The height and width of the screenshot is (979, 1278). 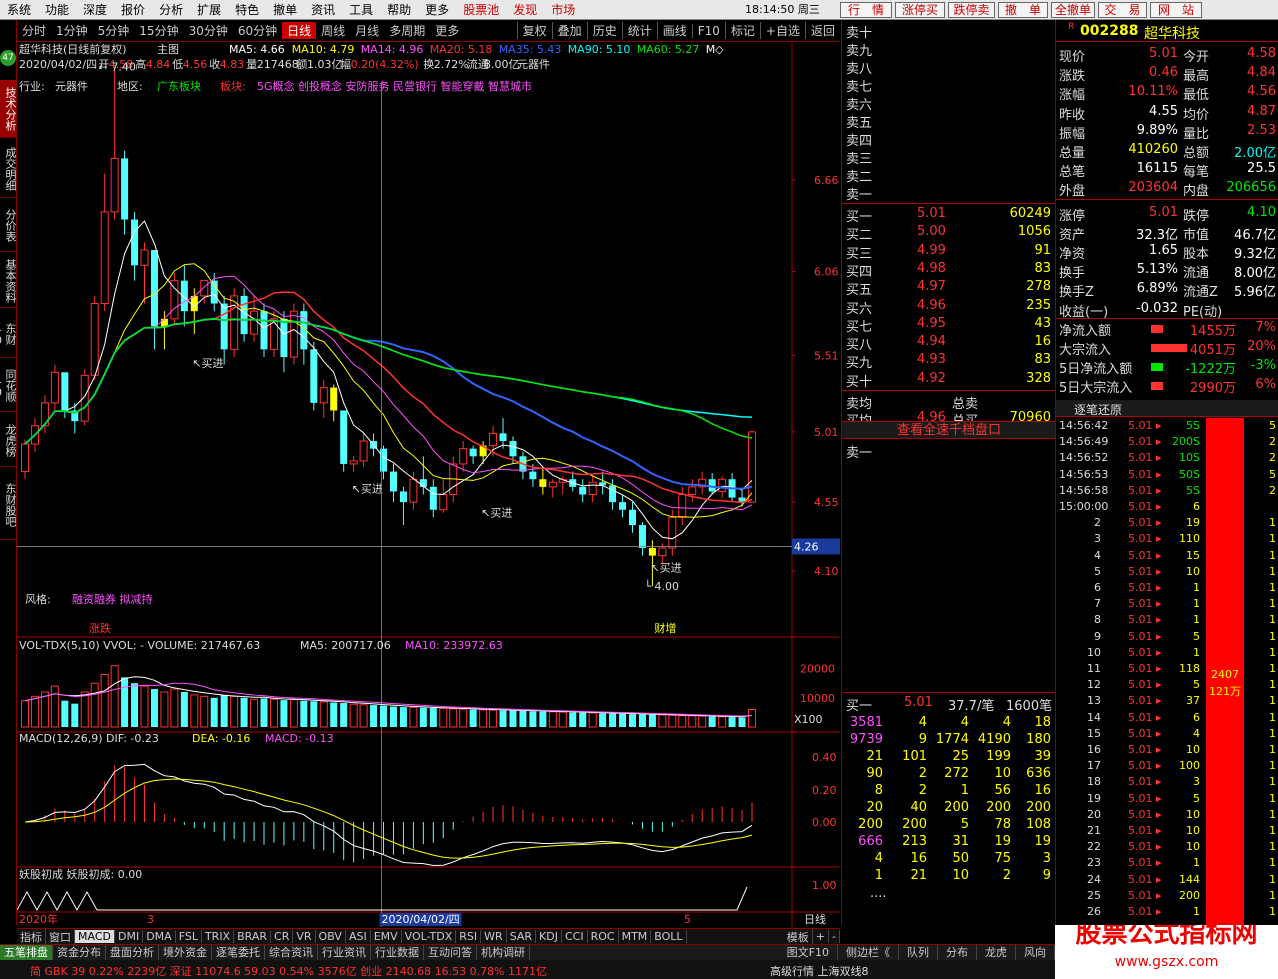 What do you see at coordinates (159, 936) in the screenshot?
I see `indicator-tab-4: DMA` at bounding box center [159, 936].